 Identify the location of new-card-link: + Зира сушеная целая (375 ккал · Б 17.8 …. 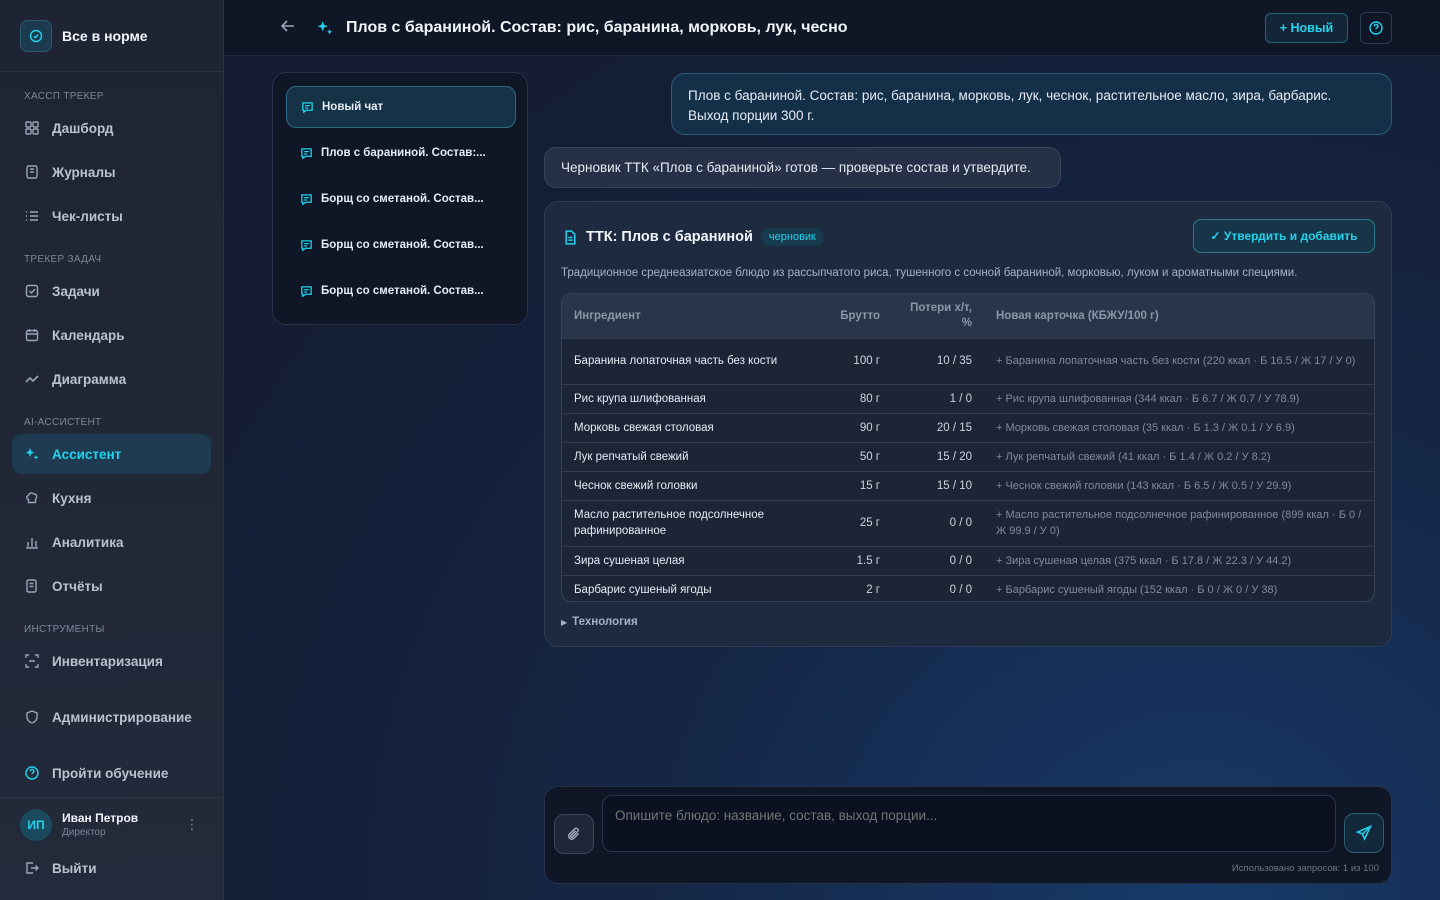
(1179, 560).